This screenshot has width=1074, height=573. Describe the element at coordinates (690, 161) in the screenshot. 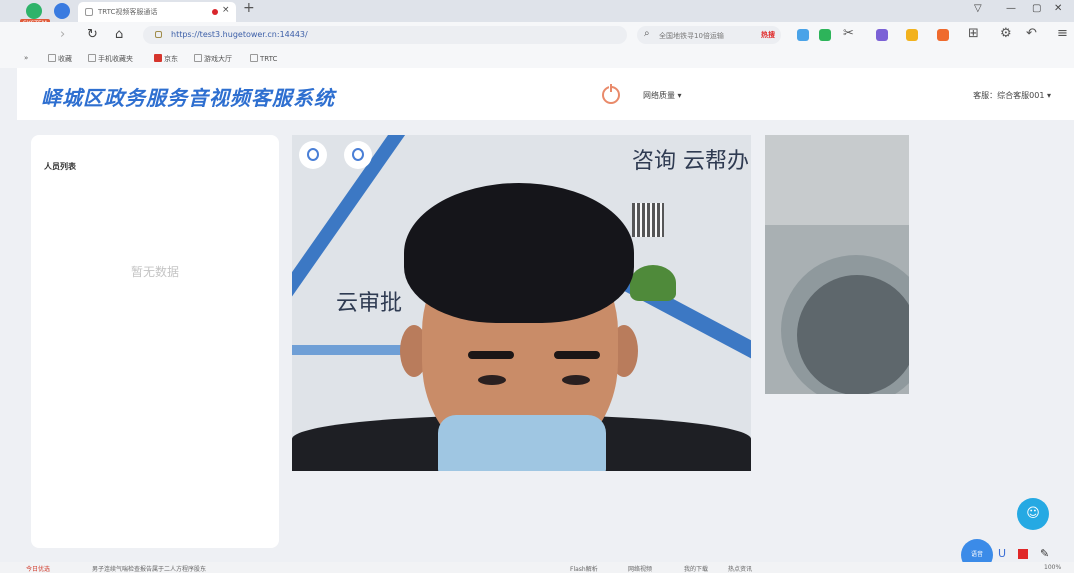

I see `wall-sign-text: 咨询 云帮办` at that location.